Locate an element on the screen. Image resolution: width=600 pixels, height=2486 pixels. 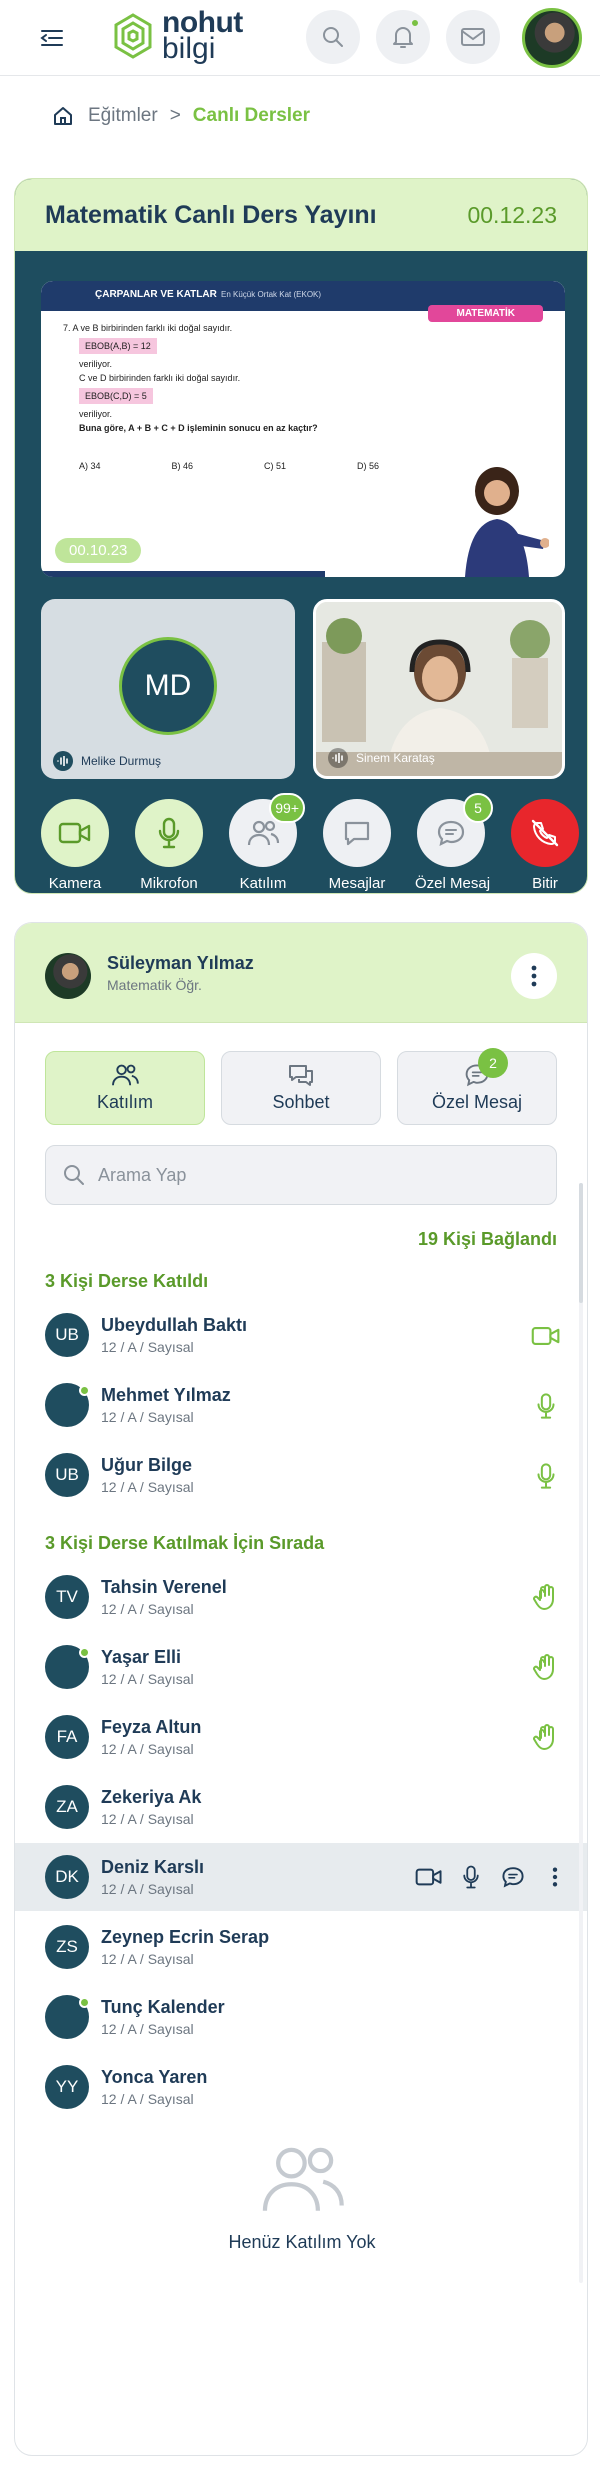
users-icon is located at coordinates (125, 1075).